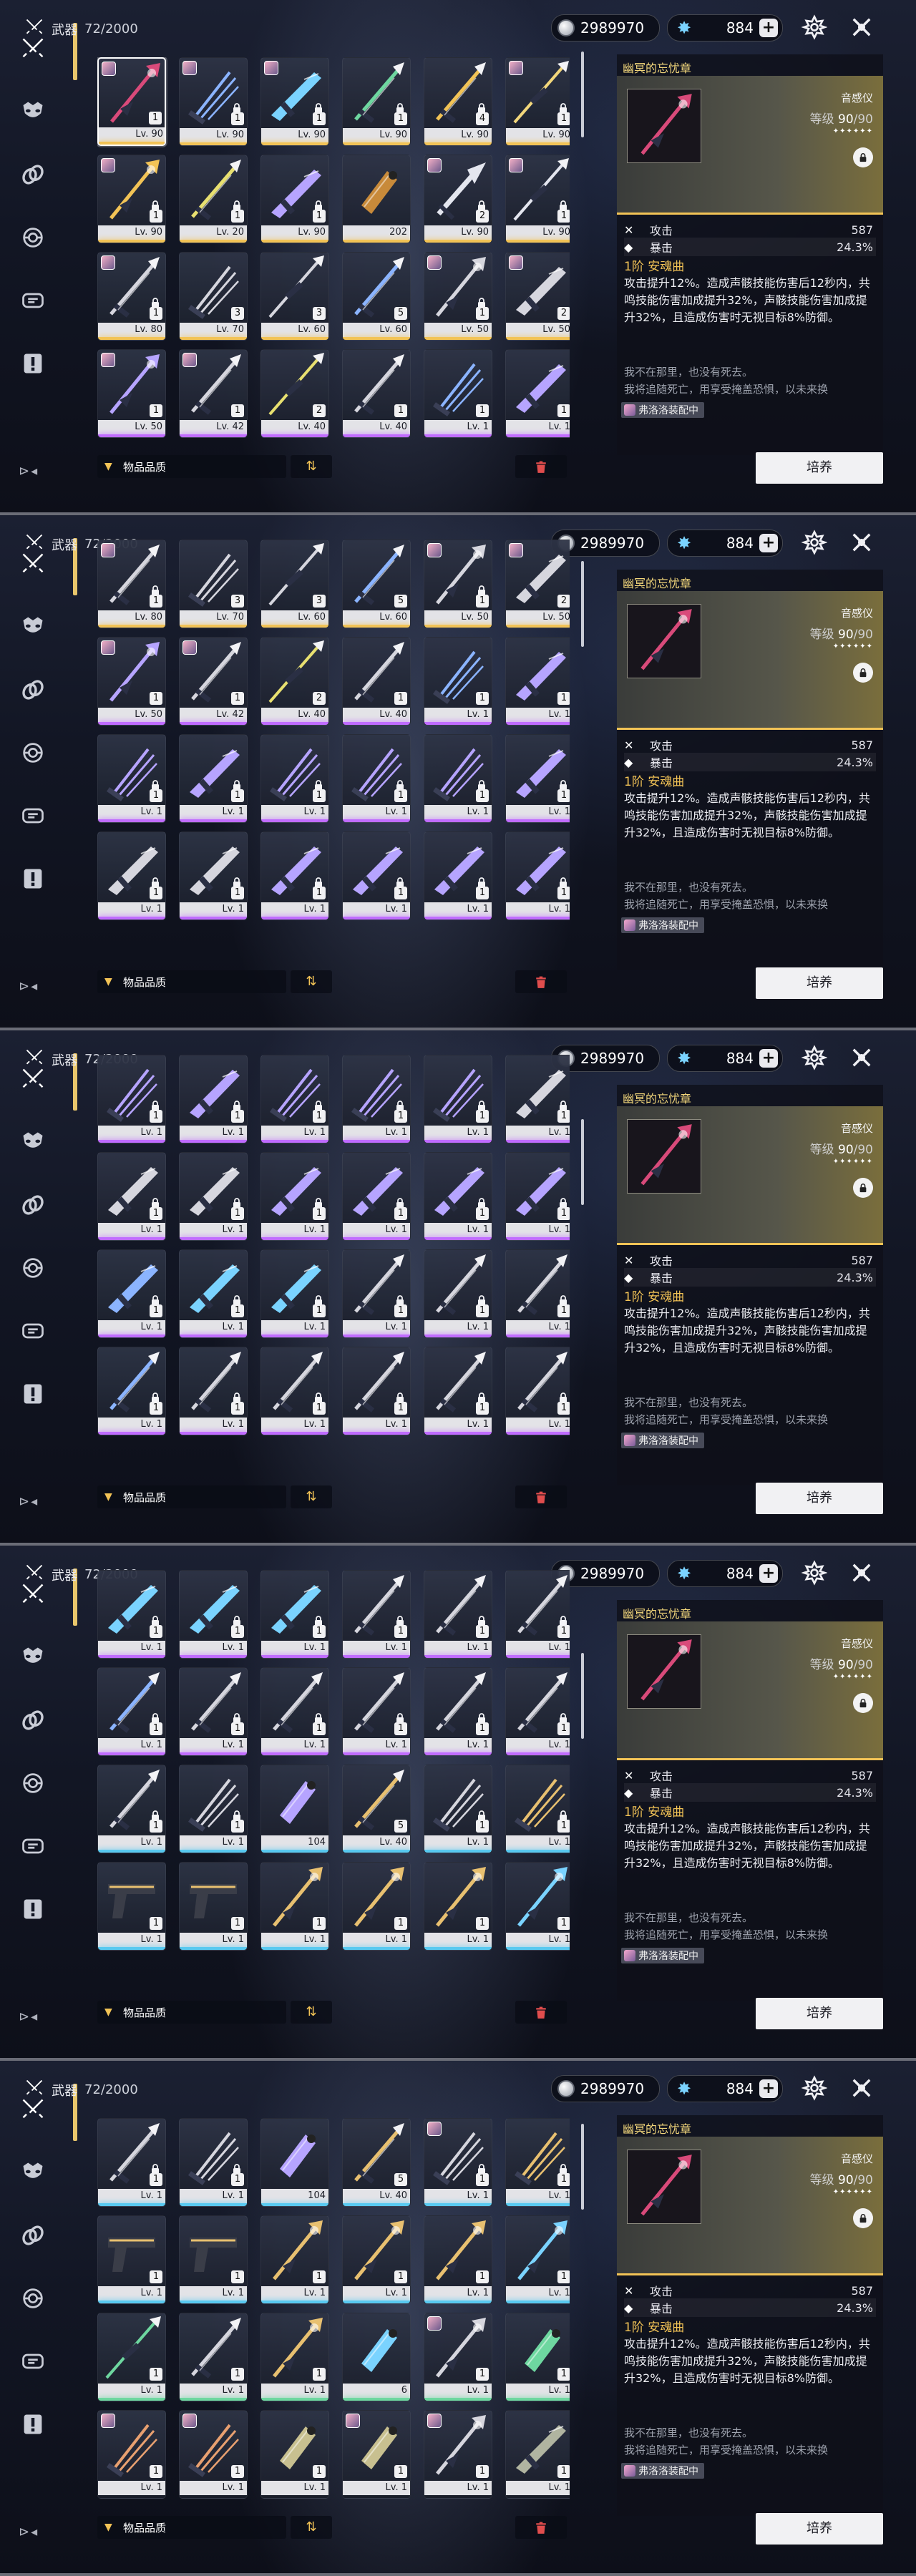  I want to click on upgrade-button: 培养, so click(819, 2013).